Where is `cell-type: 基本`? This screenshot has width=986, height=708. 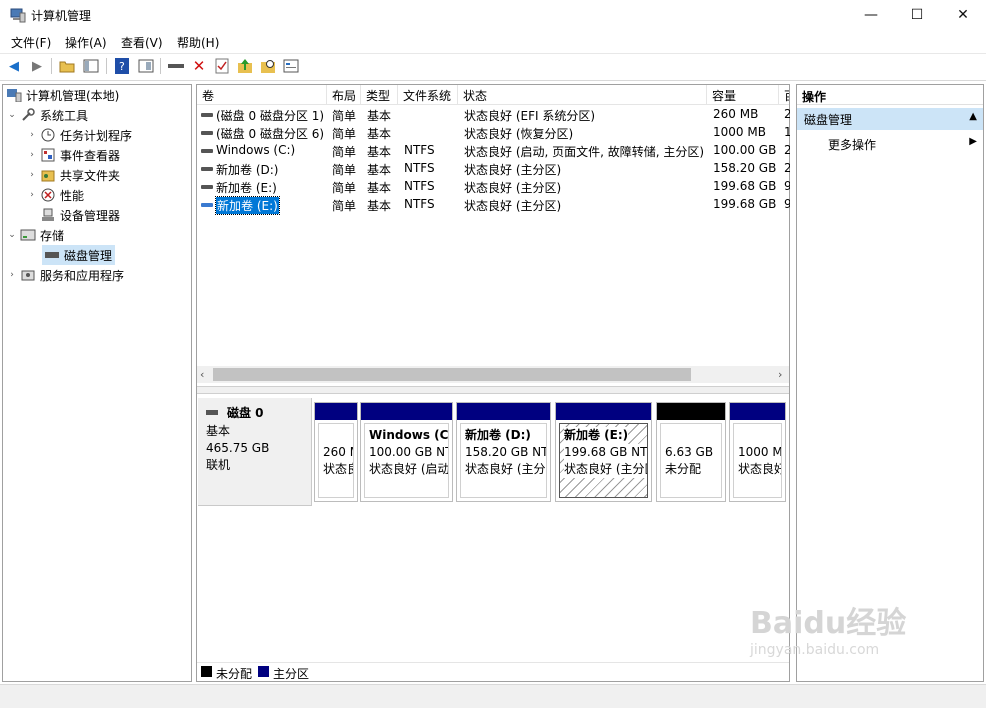 cell-type: 基本 is located at coordinates (379, 134).